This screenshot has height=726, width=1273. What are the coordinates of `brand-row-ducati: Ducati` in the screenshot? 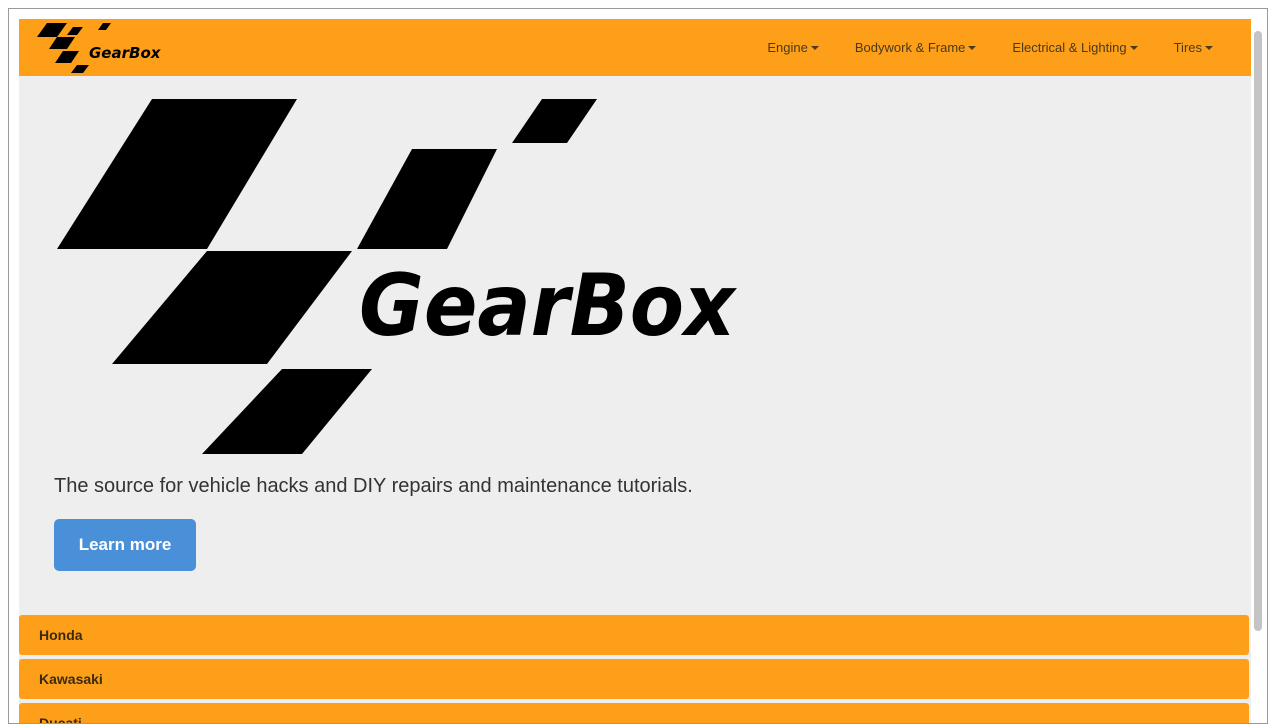 It's located at (634, 713).